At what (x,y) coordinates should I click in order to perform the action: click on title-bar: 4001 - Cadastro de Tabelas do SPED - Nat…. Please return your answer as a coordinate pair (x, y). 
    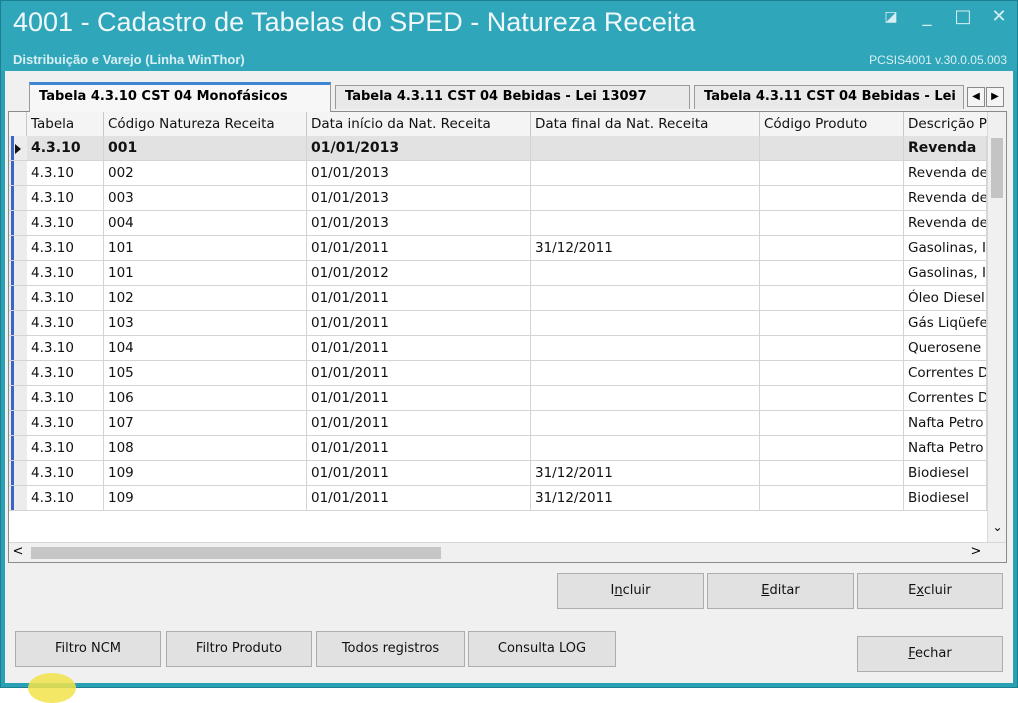
    Looking at the image, I should click on (509, 36).